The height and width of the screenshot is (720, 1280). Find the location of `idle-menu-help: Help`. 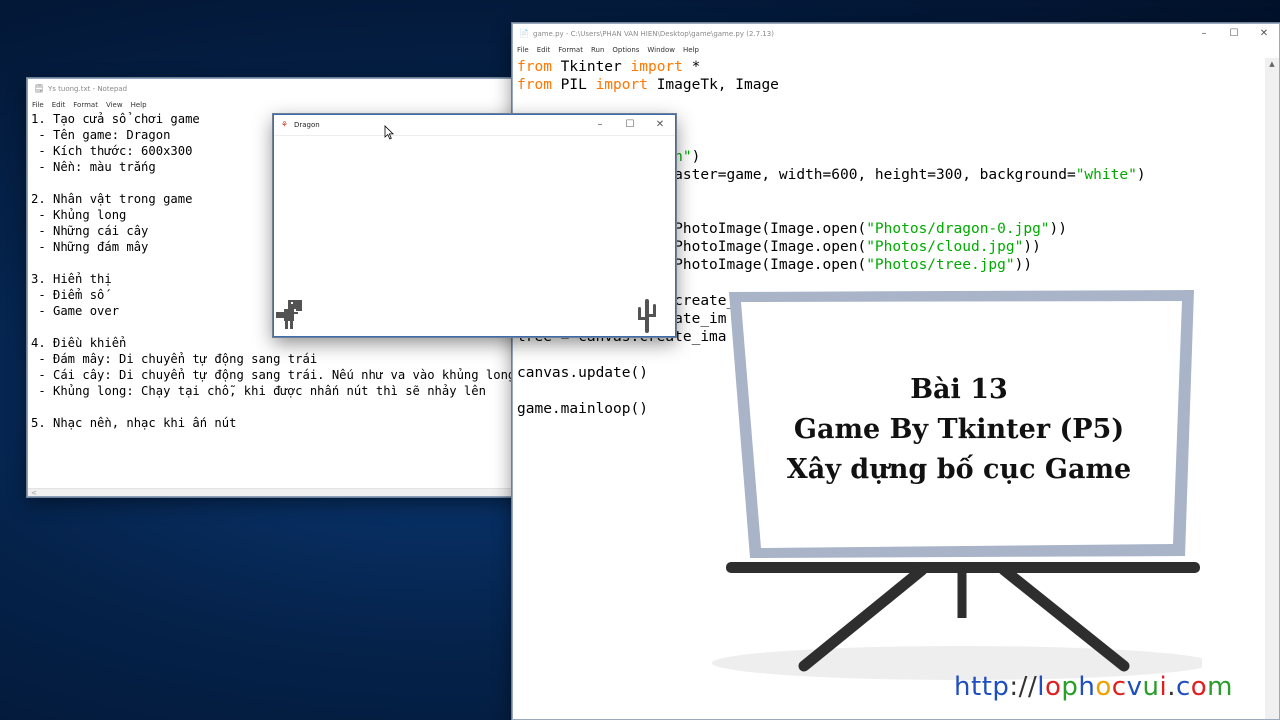

idle-menu-help: Help is located at coordinates (691, 50).